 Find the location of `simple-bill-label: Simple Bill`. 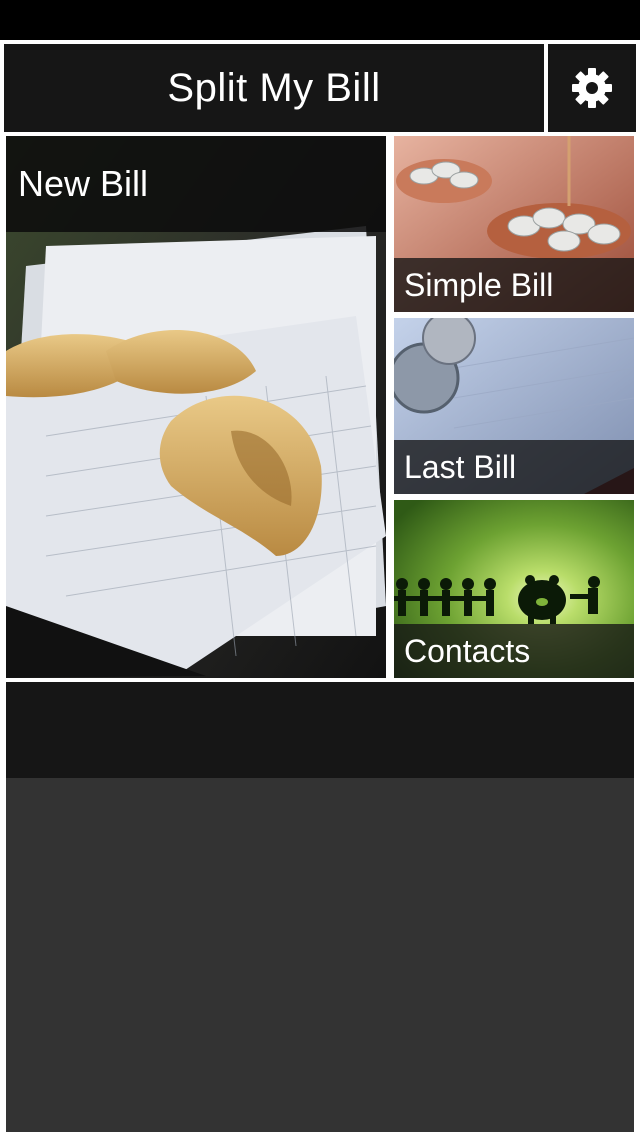

simple-bill-label: Simple Bill is located at coordinates (514, 285).